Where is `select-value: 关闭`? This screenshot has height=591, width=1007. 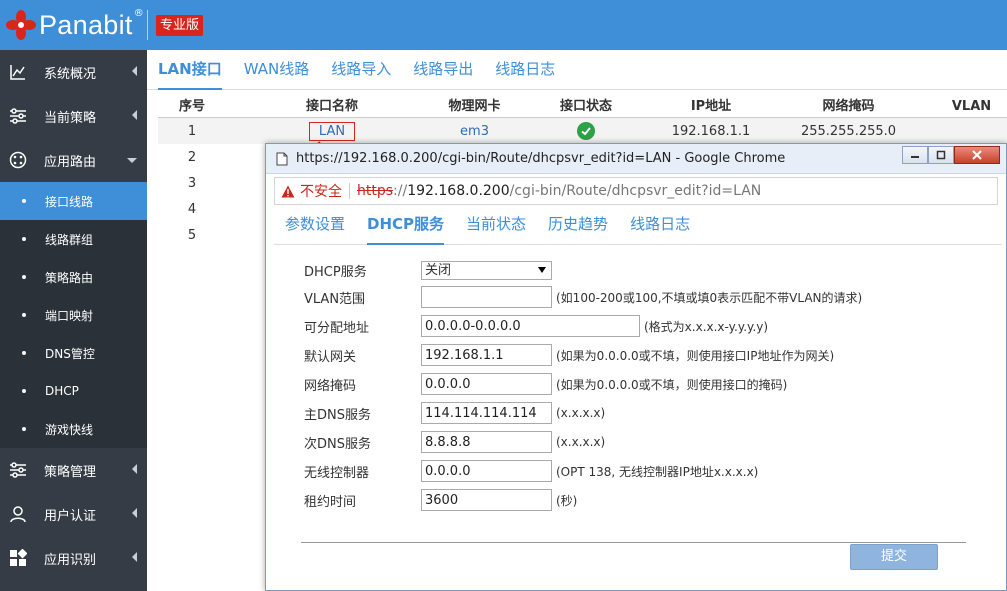 select-value: 关闭 is located at coordinates (438, 270).